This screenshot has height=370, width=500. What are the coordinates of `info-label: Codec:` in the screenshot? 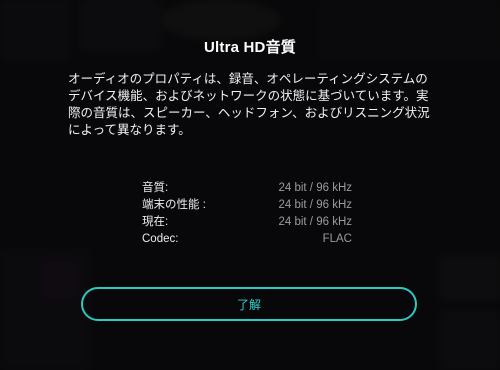 It's located at (160, 239).